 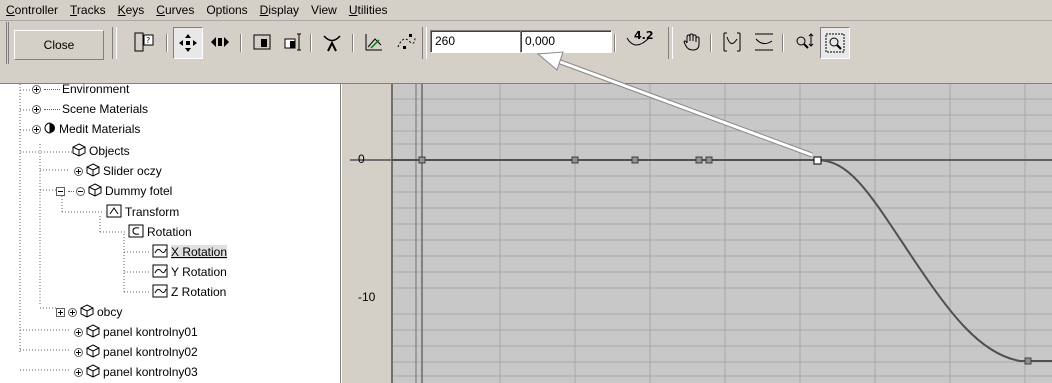 I want to click on menu-view-label: View, so click(x=324, y=10).